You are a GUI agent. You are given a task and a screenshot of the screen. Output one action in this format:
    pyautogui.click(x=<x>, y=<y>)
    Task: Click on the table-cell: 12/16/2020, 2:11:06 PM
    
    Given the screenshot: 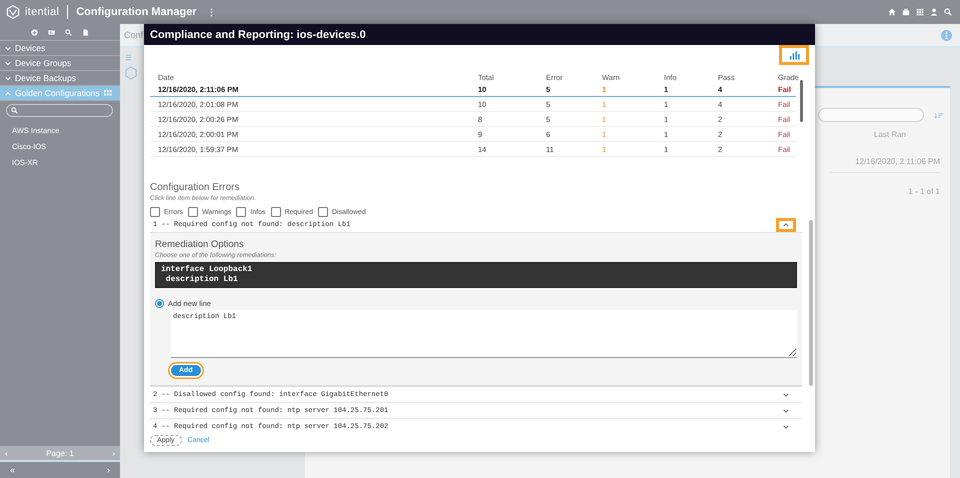 What is the action you would take?
    pyautogui.click(x=885, y=165)
    